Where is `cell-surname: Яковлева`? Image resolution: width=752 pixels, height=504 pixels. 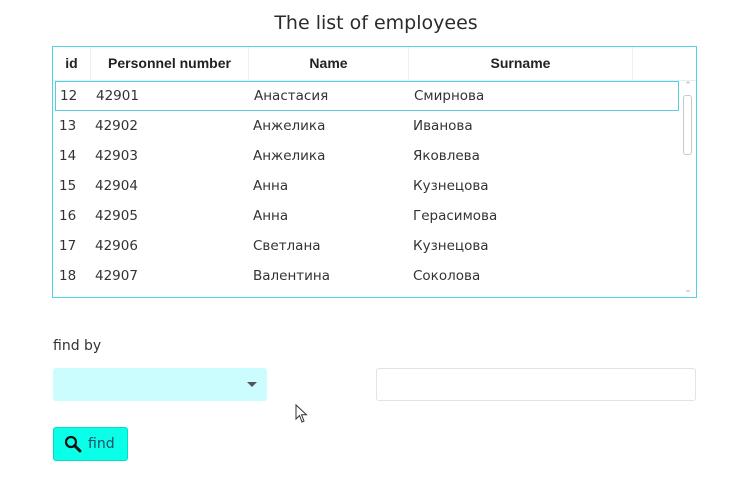
cell-surname: Яковлева is located at coordinates (446, 156).